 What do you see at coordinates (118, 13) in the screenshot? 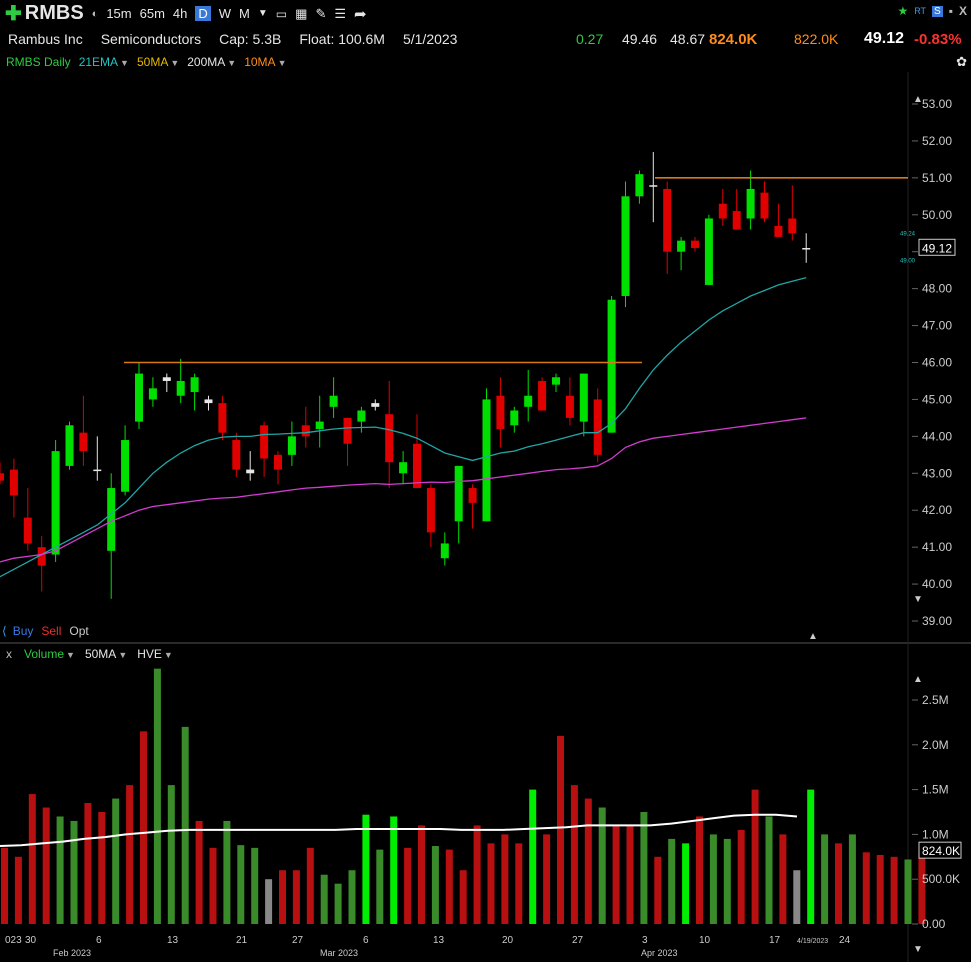
I see `timeframe-15m: 15m` at bounding box center [118, 13].